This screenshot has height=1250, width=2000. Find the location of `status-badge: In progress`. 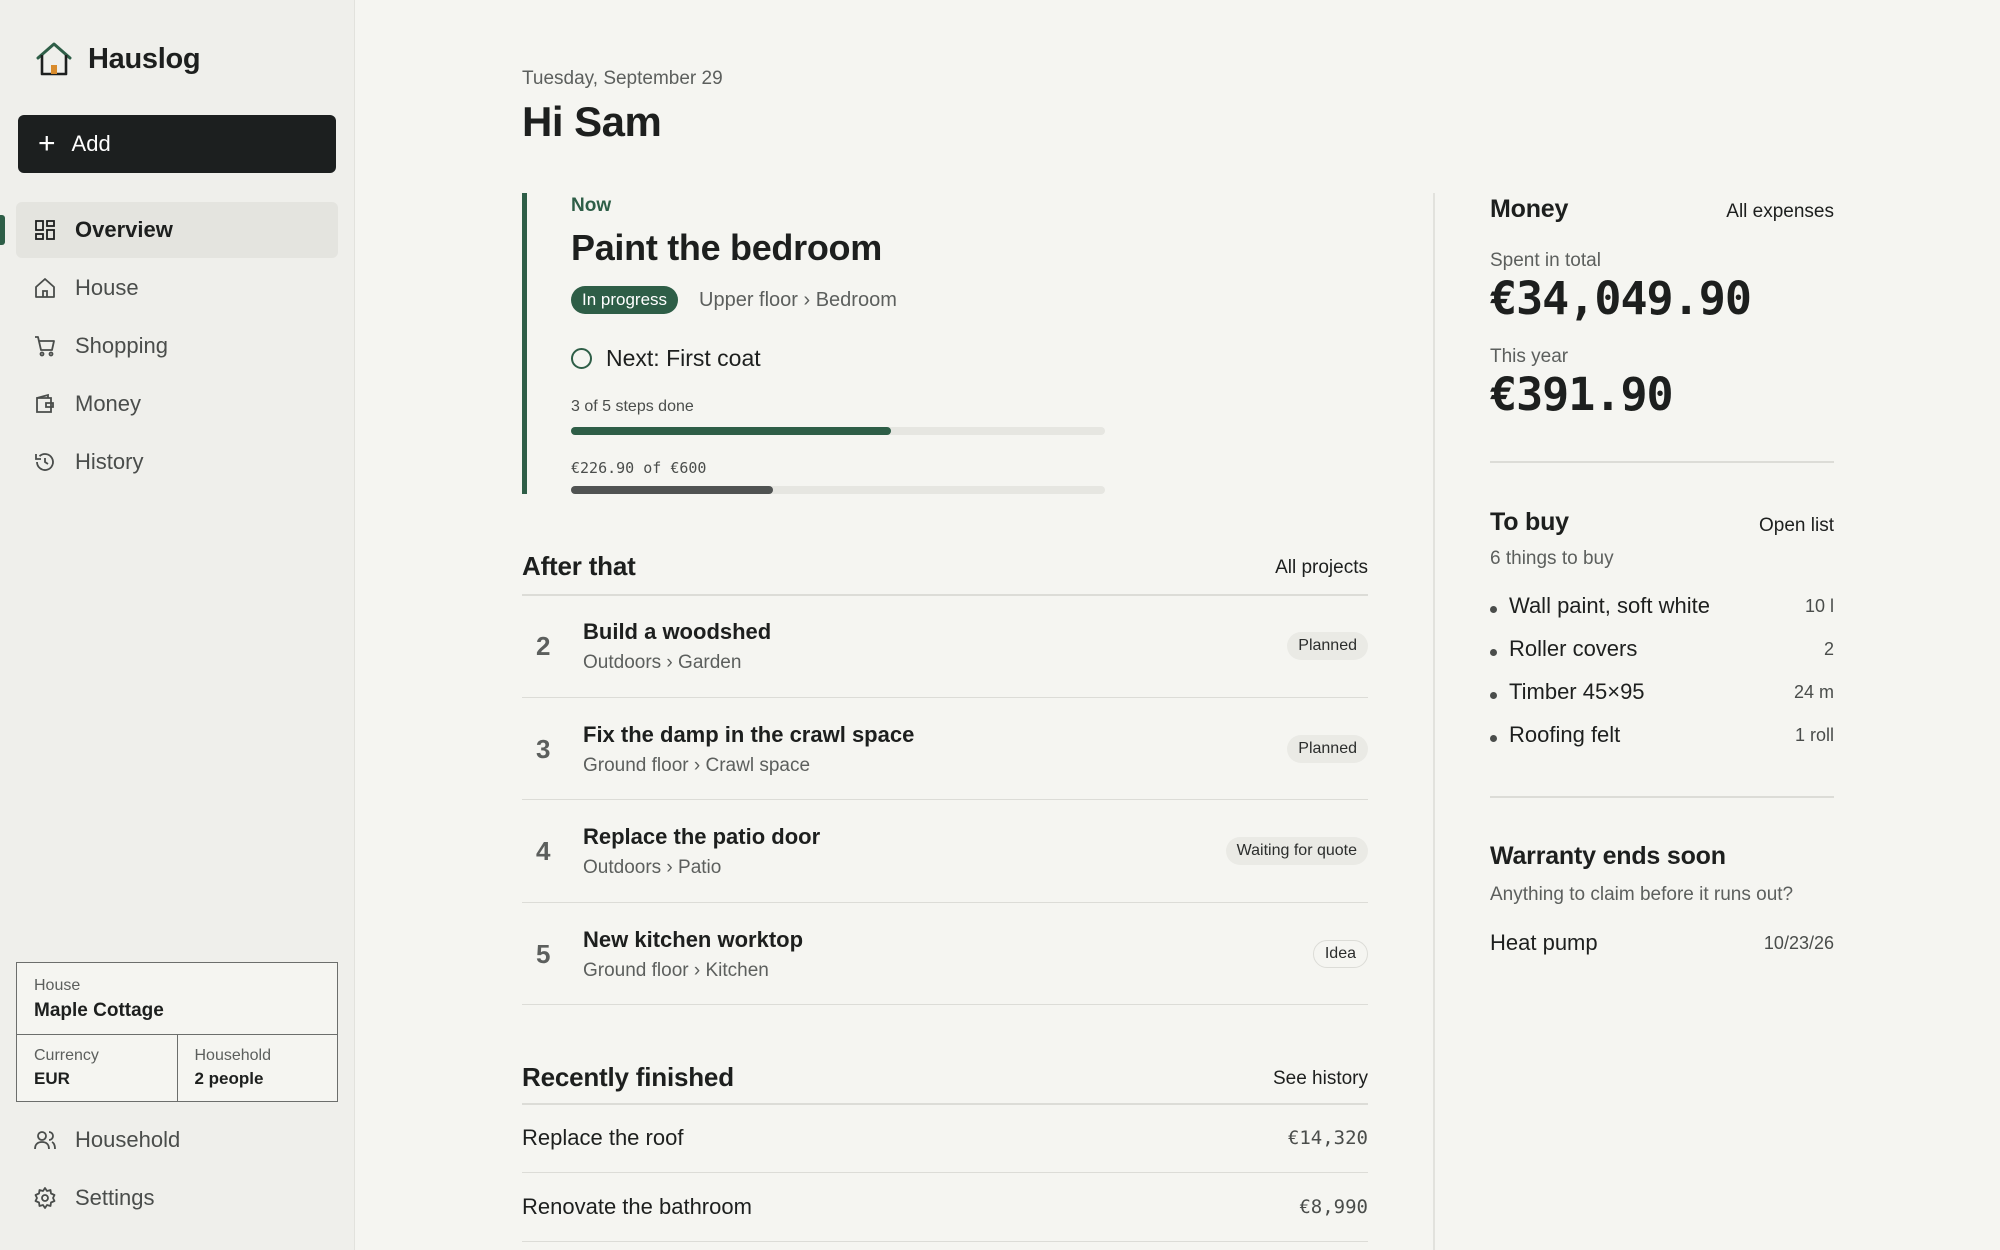

status-badge: In progress is located at coordinates (625, 300).